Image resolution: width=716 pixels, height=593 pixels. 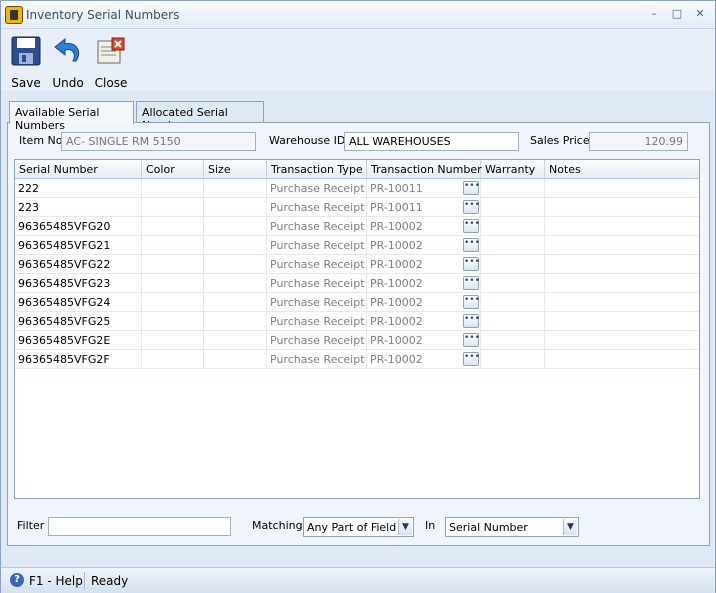 I want to click on table-row: 96365485VFG20 Purchase Receipt PR-10002 •••, so click(x=357, y=226).